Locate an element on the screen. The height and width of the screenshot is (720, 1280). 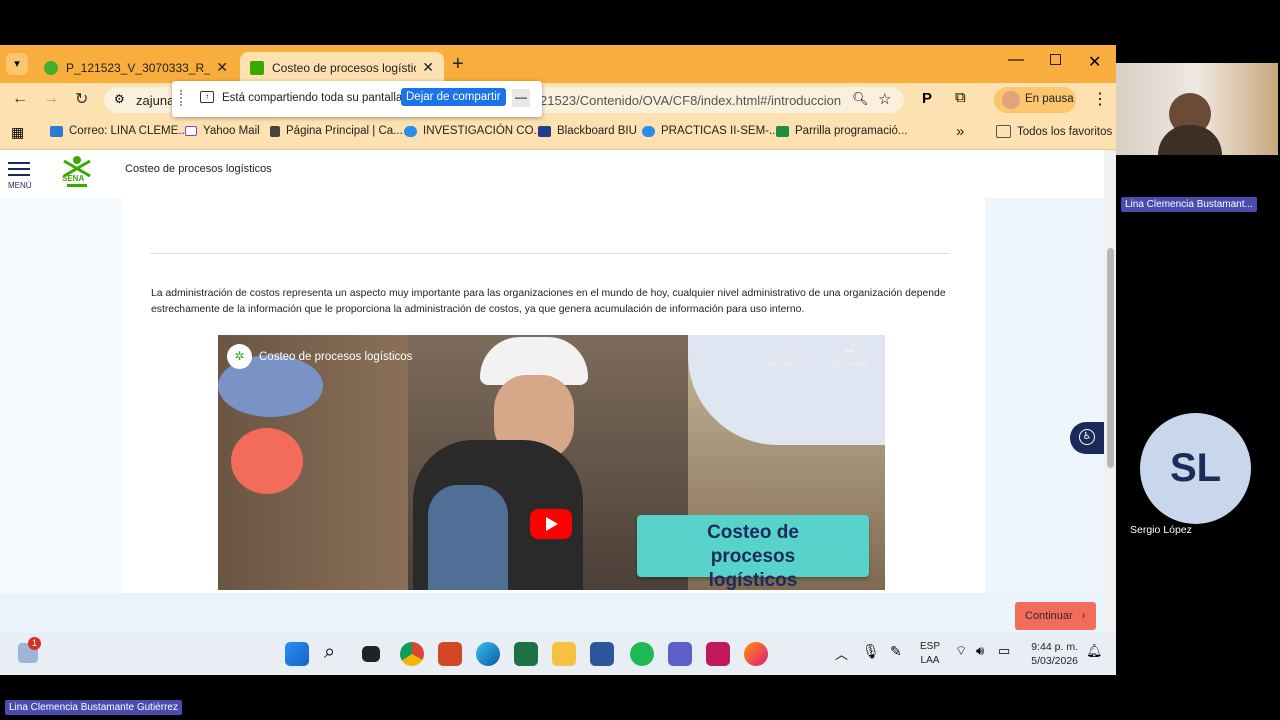
clock-icon: 🕓︎ is located at coordinates (786, 350).